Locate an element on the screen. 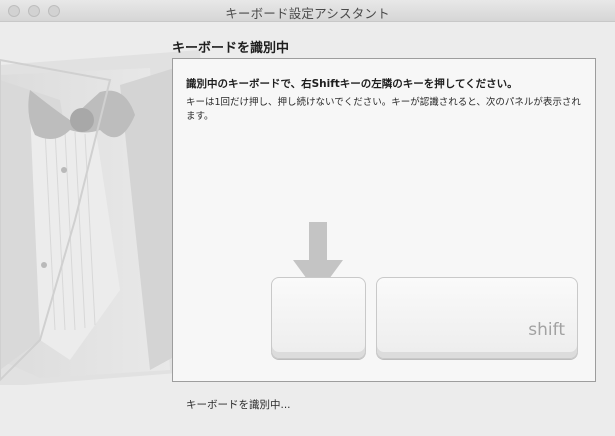  title-bar: キーボード設定アシスタント is located at coordinates (307, 11).